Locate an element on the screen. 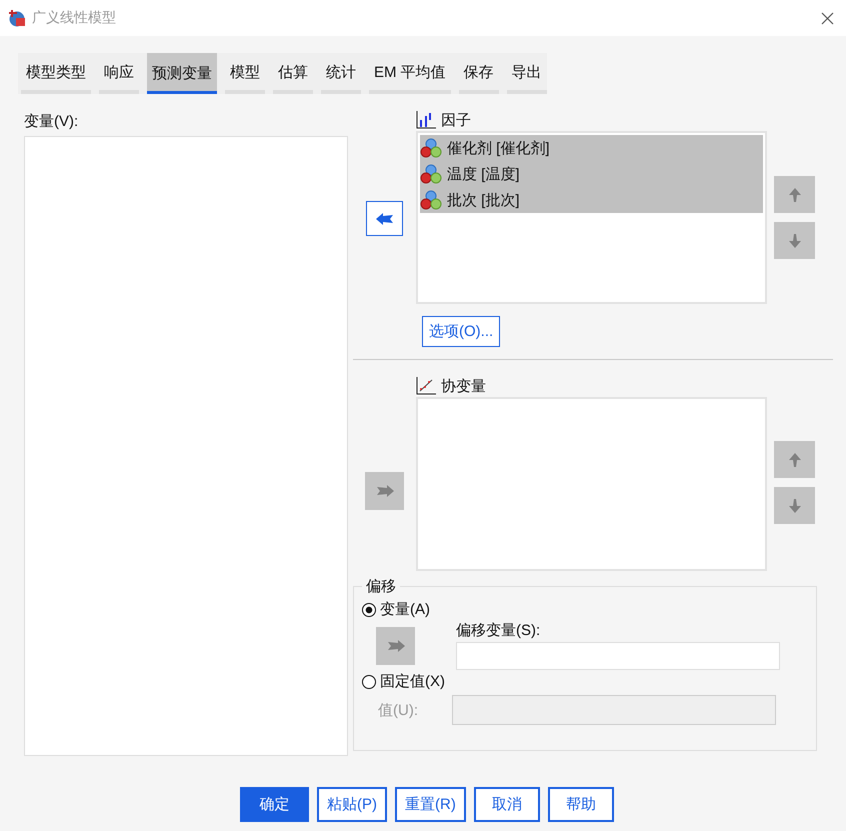 The image size is (846, 831). scatter-plot-icon is located at coordinates (426, 386).